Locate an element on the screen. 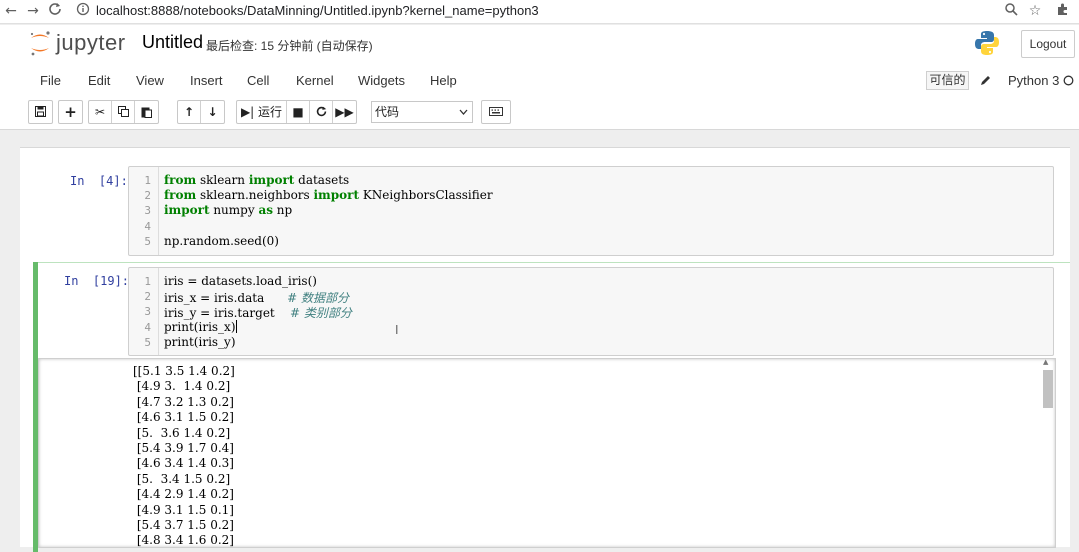 This screenshot has height=552, width=1079. toolbar-palette-group is located at coordinates (496, 112).